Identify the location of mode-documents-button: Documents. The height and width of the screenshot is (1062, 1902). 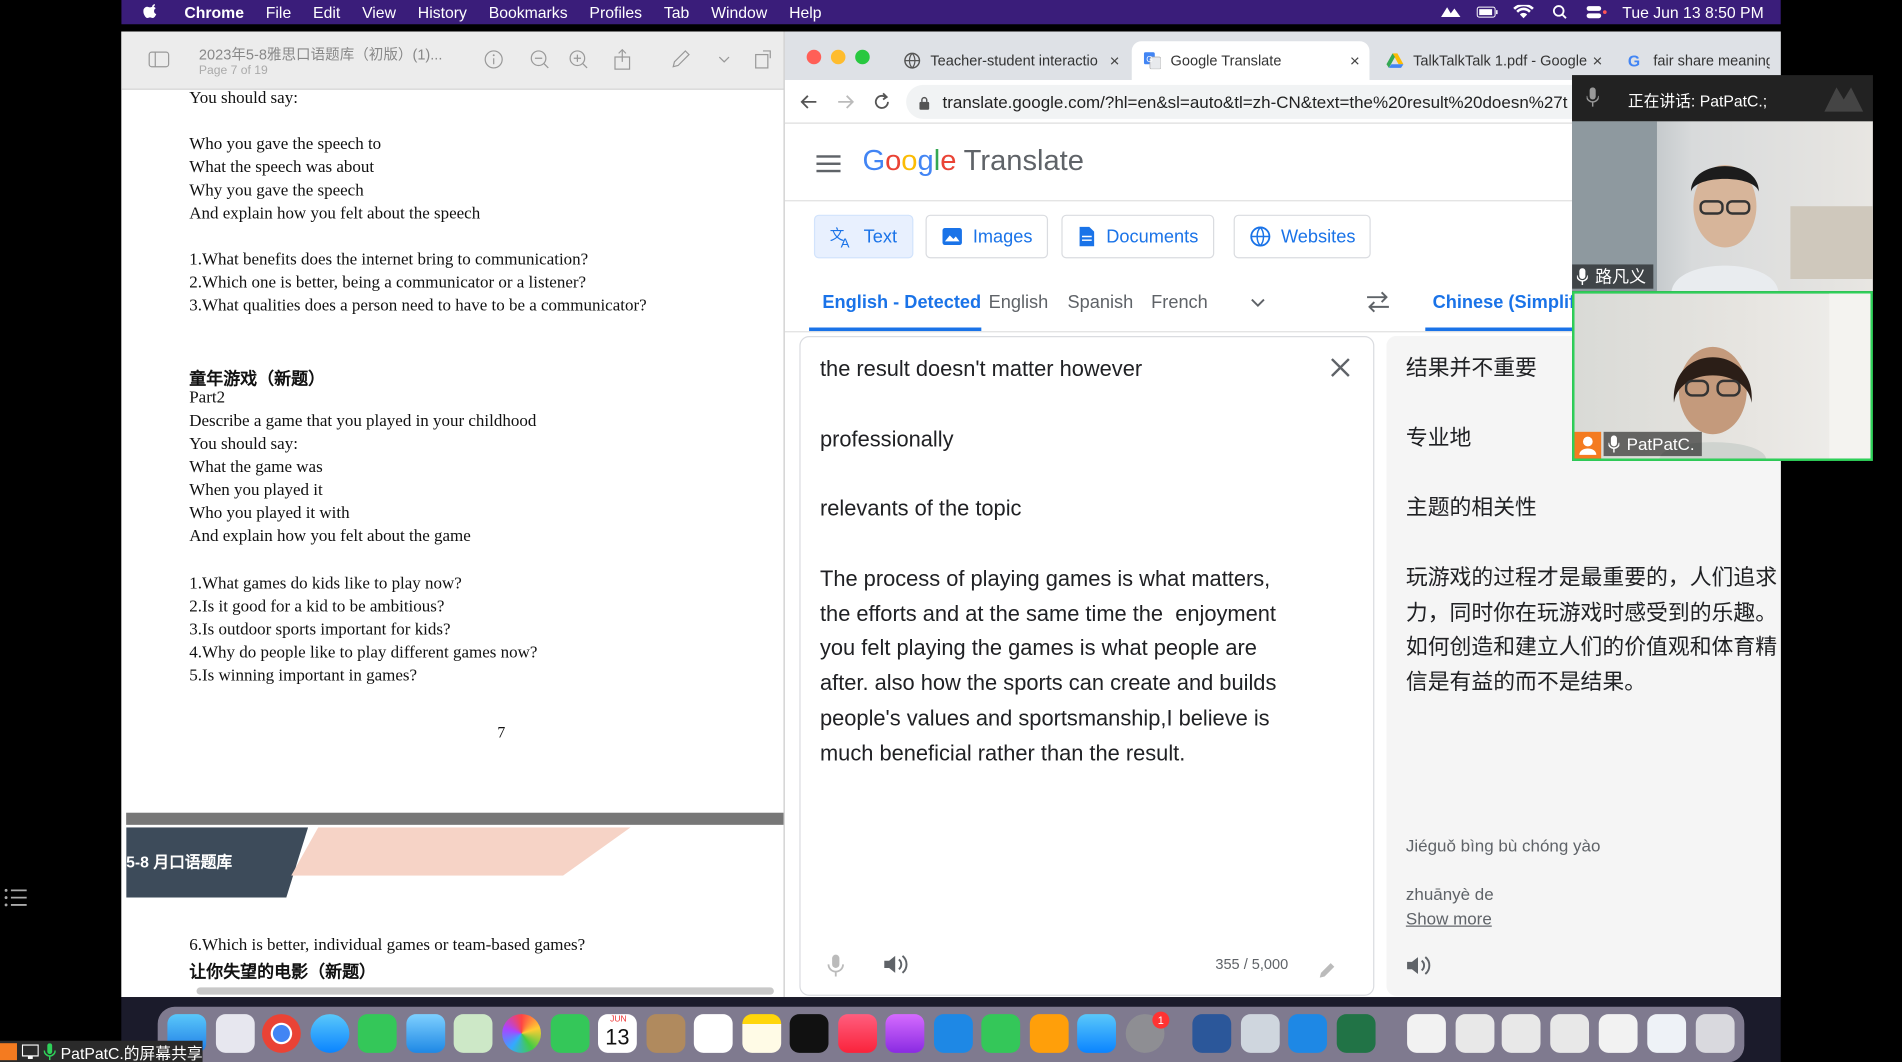
(1138, 236).